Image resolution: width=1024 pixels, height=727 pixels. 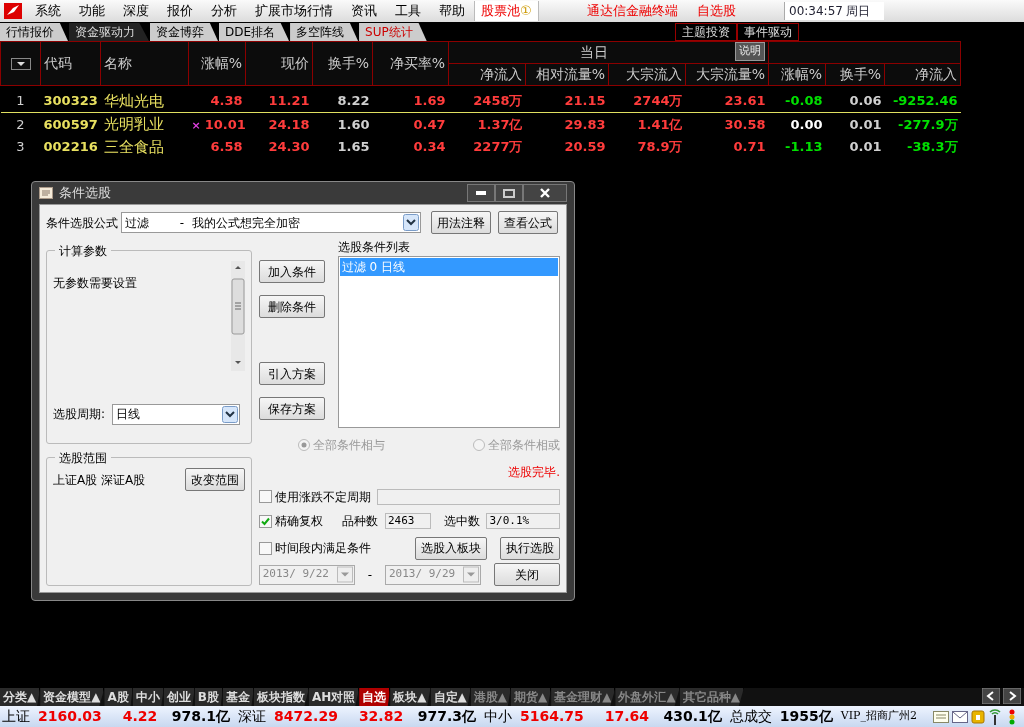 What do you see at coordinates (452, 11) in the screenshot?
I see `menu-item: 帮助` at bounding box center [452, 11].